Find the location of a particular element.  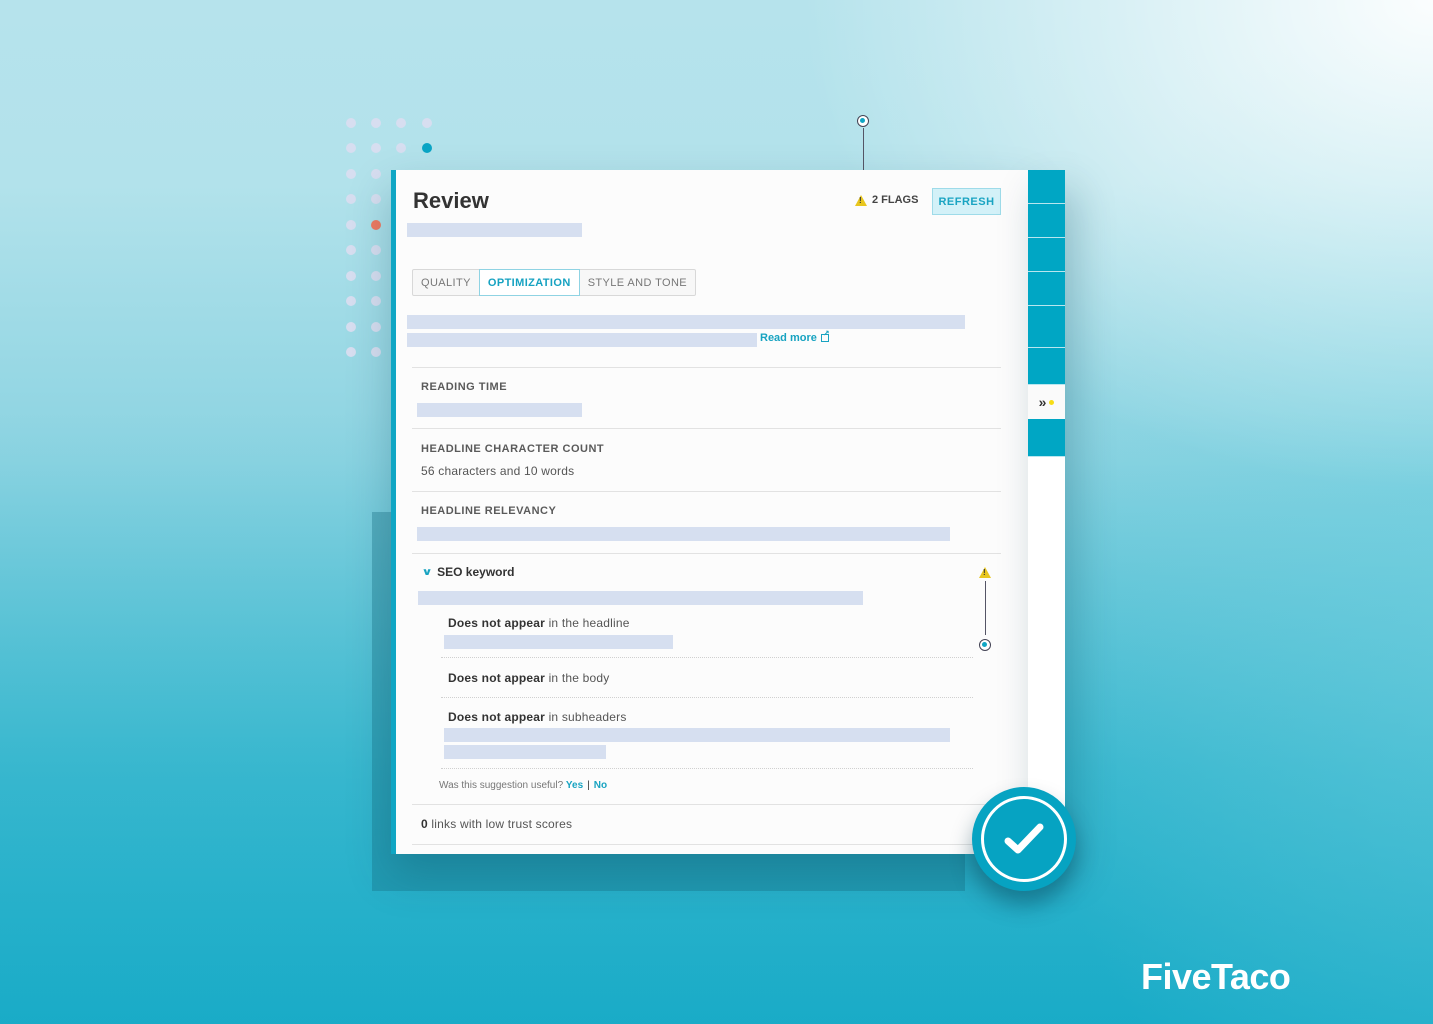

read-more-link: Read more is located at coordinates (795, 336).